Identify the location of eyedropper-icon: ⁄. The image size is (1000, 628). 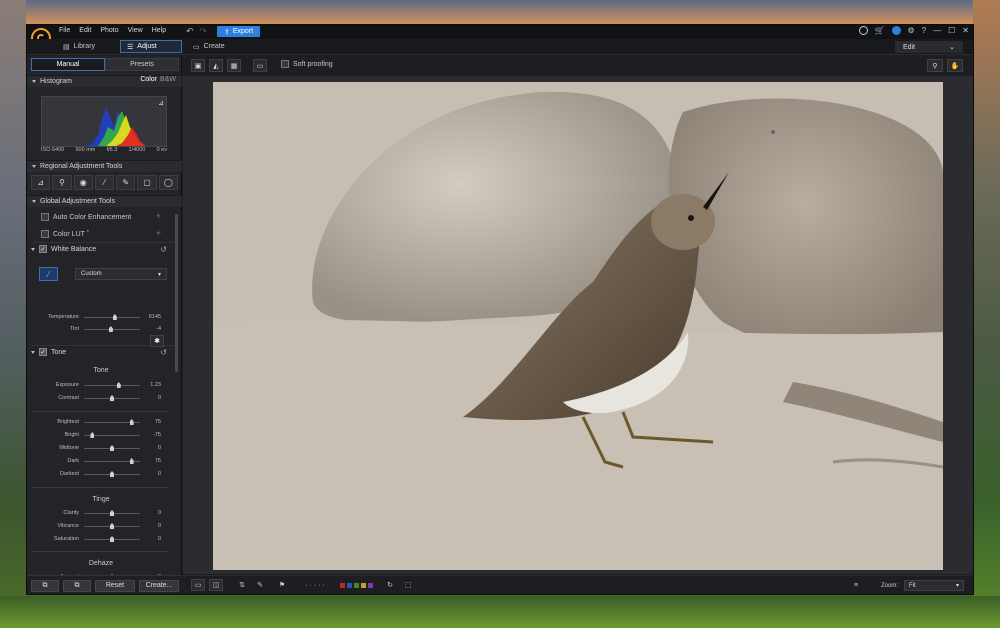
(48, 274).